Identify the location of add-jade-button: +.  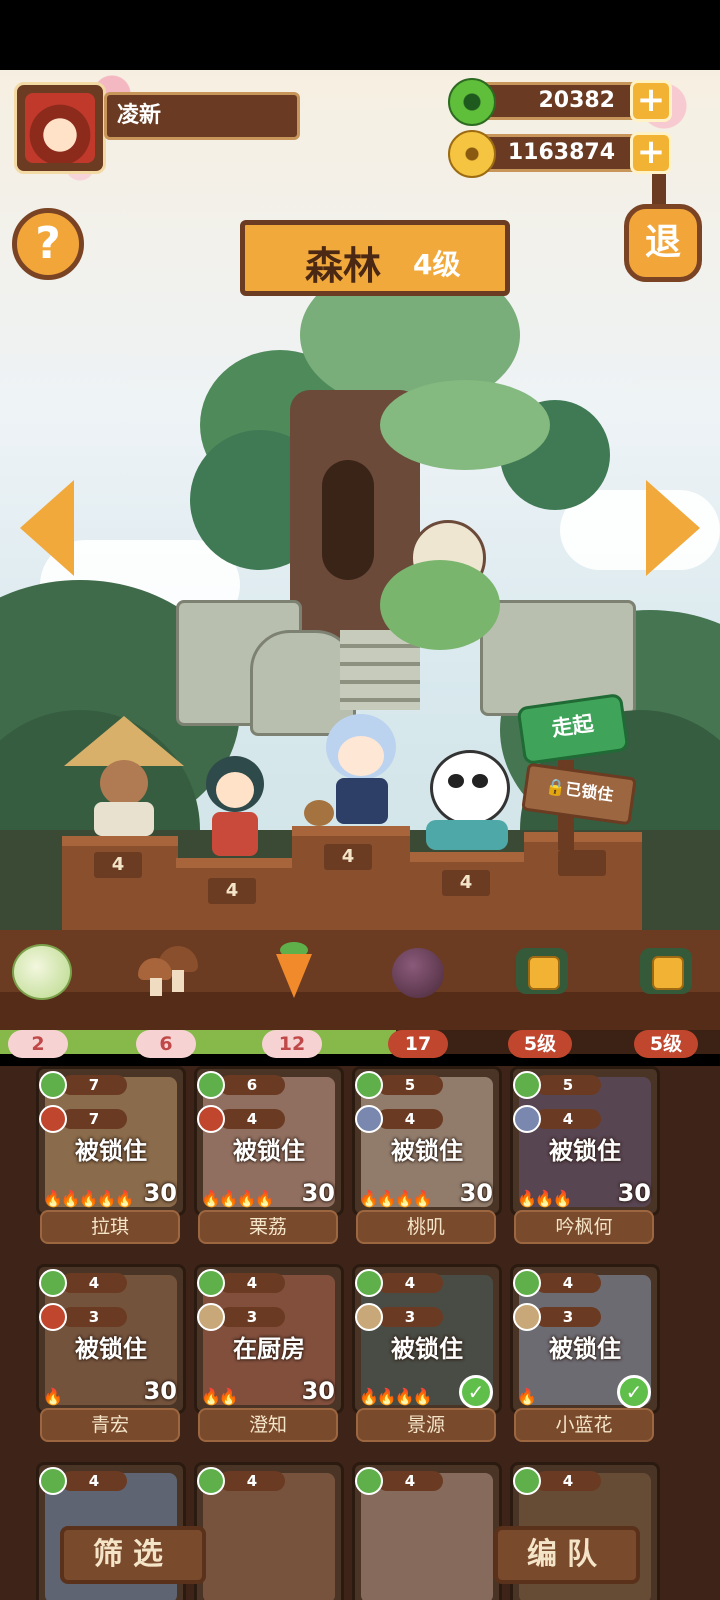
(651, 101).